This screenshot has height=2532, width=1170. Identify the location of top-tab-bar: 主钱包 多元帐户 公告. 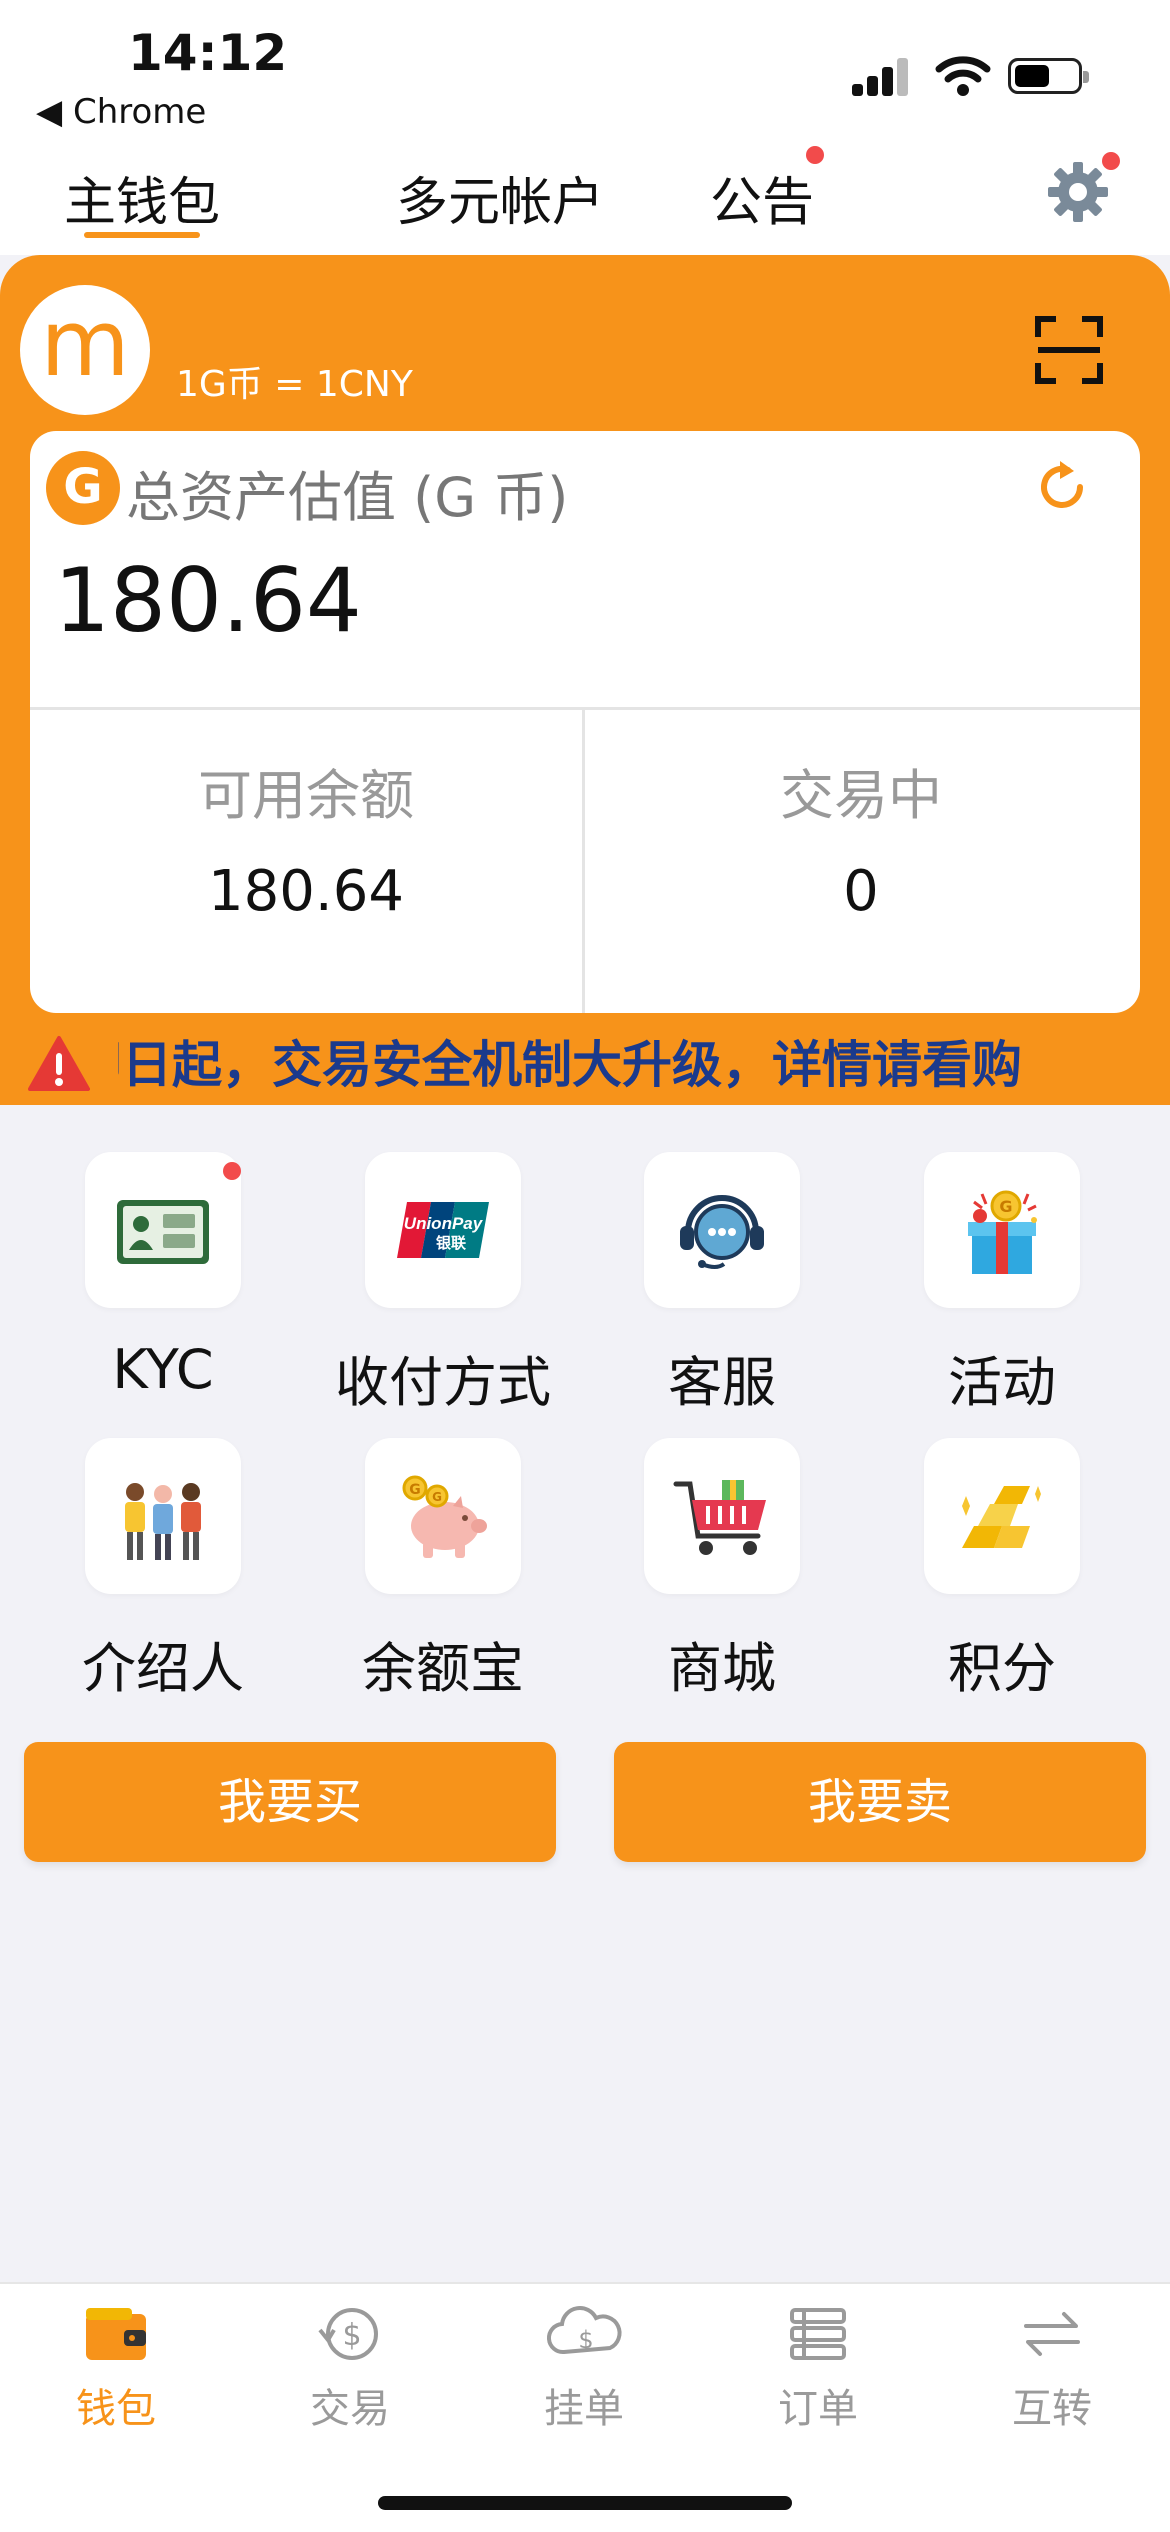
(585, 197).